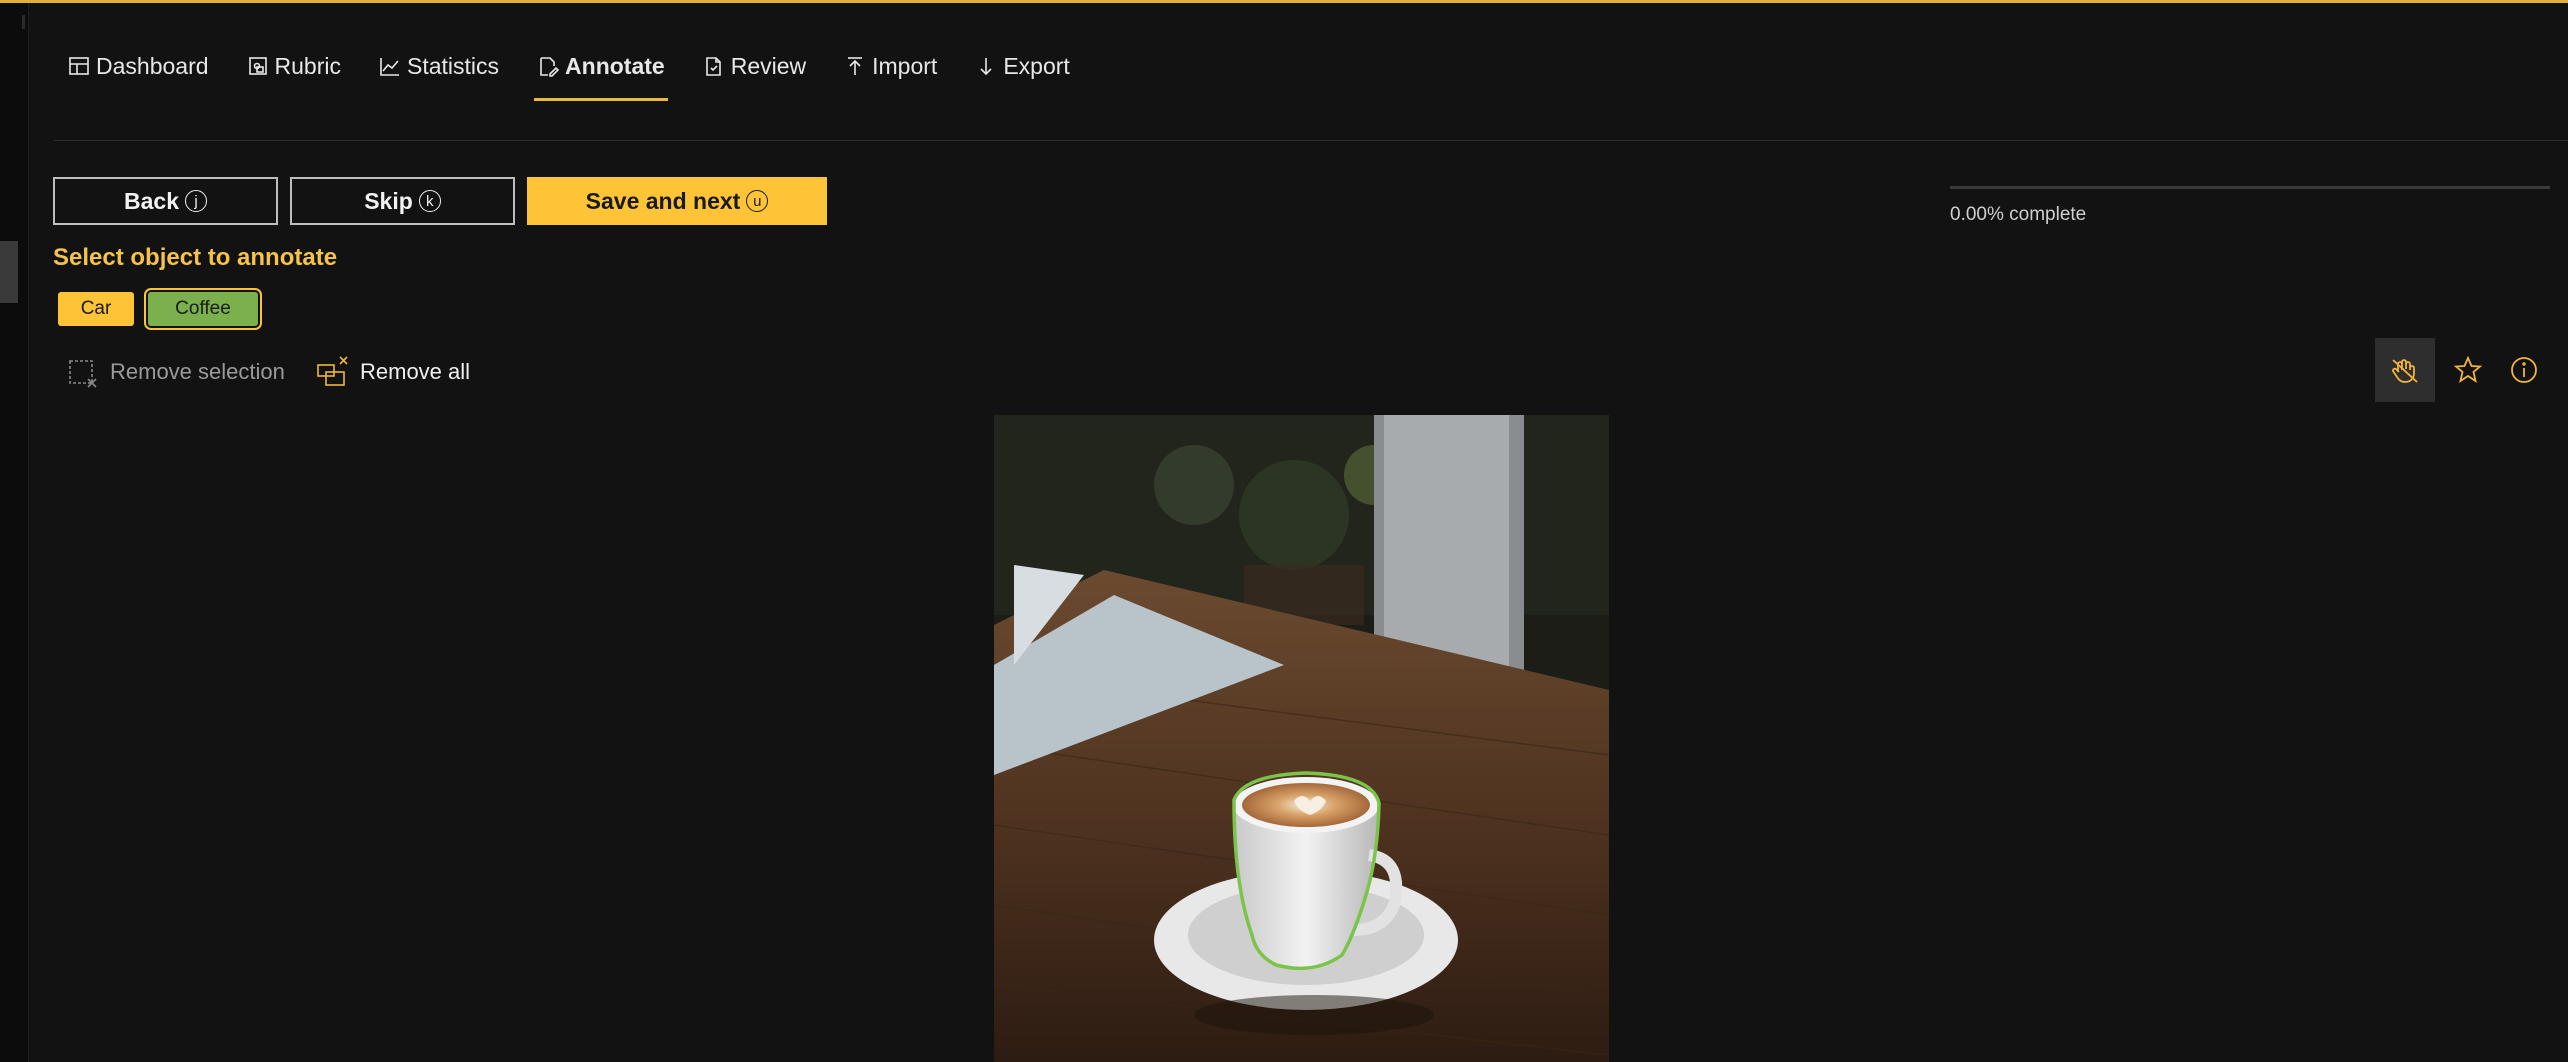  I want to click on skip-button: Skip k, so click(402, 201).